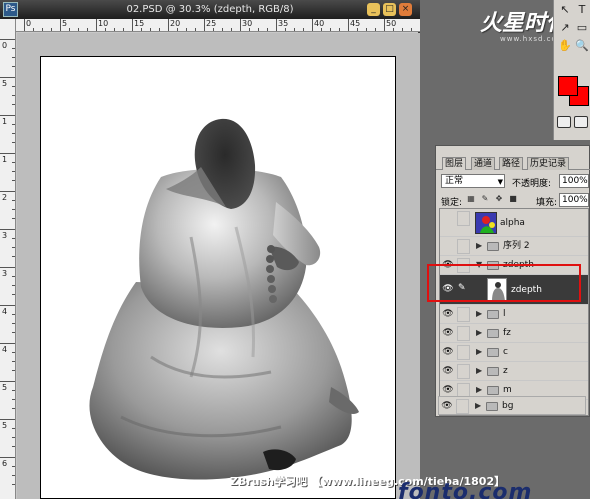 This screenshot has width=590, height=499. Describe the element at coordinates (500, 182) in the screenshot. I see `chevron-down-icon: ▼` at that location.